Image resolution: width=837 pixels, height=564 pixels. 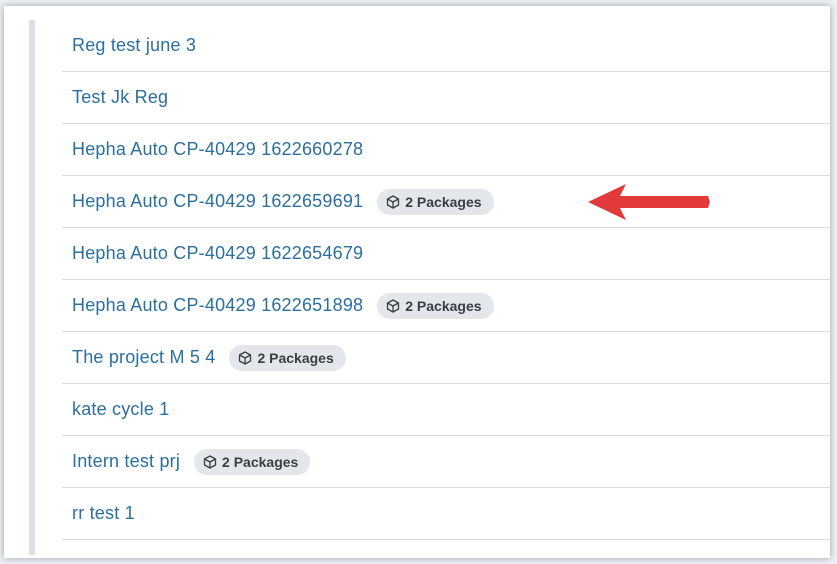 What do you see at coordinates (217, 305) in the screenshot?
I see `project-link: Hepha Auto CP-40429 1622651898` at bounding box center [217, 305].